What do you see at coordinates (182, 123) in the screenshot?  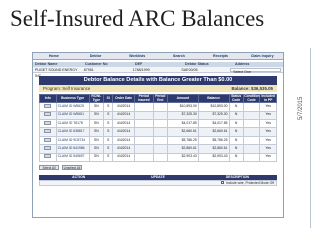 I see `amount: $4,017.85` at bounding box center [182, 123].